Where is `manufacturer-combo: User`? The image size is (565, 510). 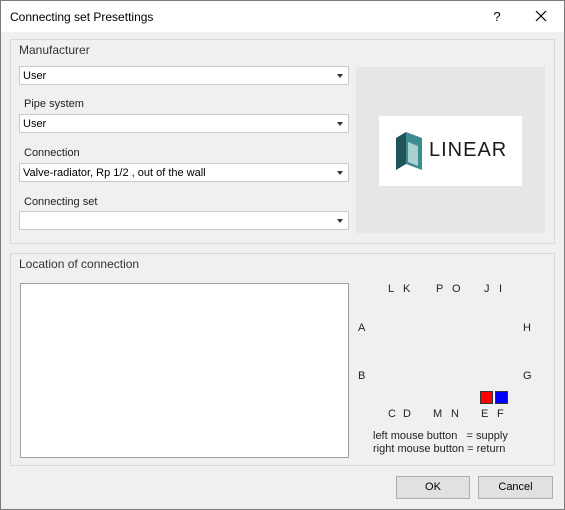
manufacturer-combo: User is located at coordinates (184, 75).